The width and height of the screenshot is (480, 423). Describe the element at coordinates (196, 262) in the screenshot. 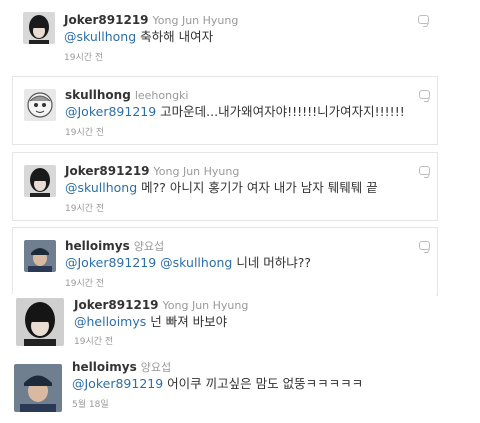

I see `mention-link-2: @skullhong` at that location.